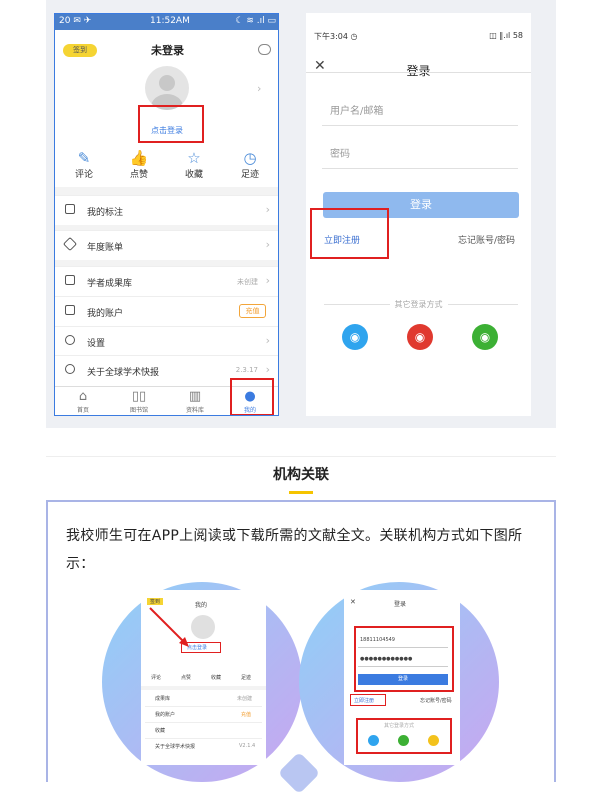 The width and height of the screenshot is (598, 794). I want to click on wallet-icon, so click(70, 310).